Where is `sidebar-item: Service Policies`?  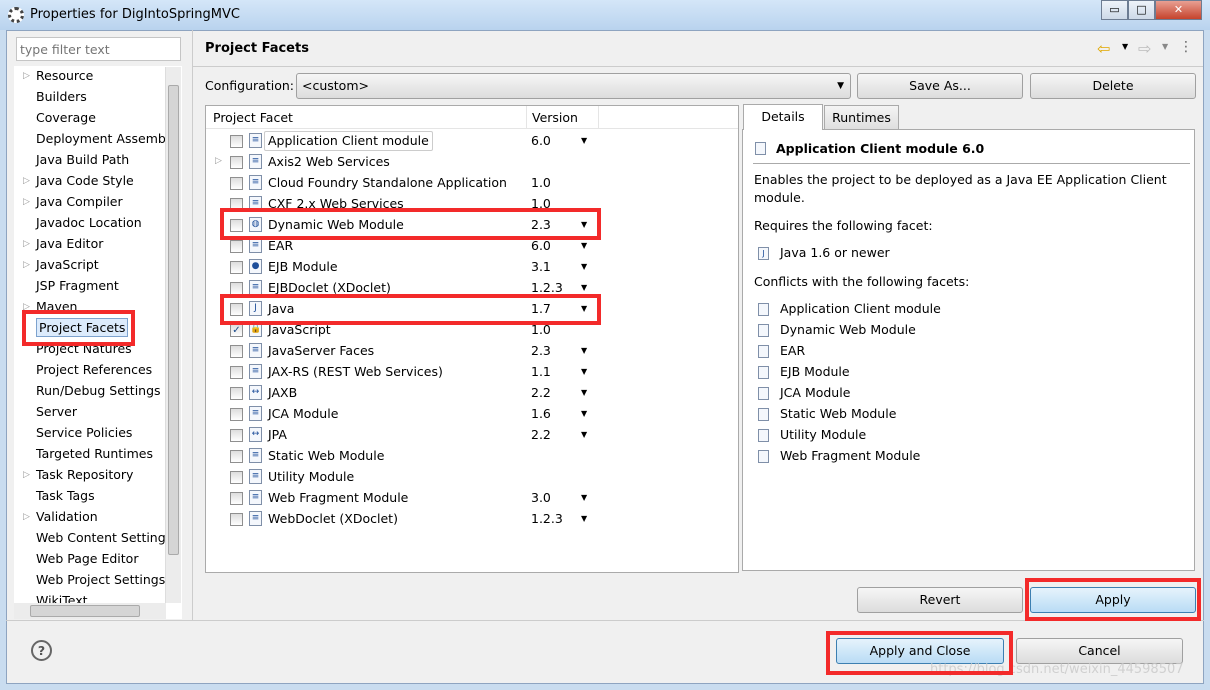
sidebar-item: Service Policies is located at coordinates (84, 433).